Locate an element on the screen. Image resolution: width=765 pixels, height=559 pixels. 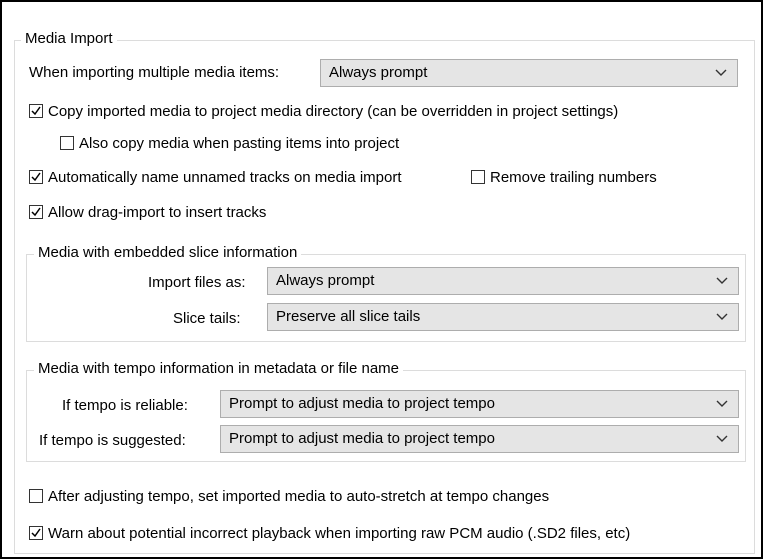
warn-pcm-checkbox is located at coordinates (36, 533).